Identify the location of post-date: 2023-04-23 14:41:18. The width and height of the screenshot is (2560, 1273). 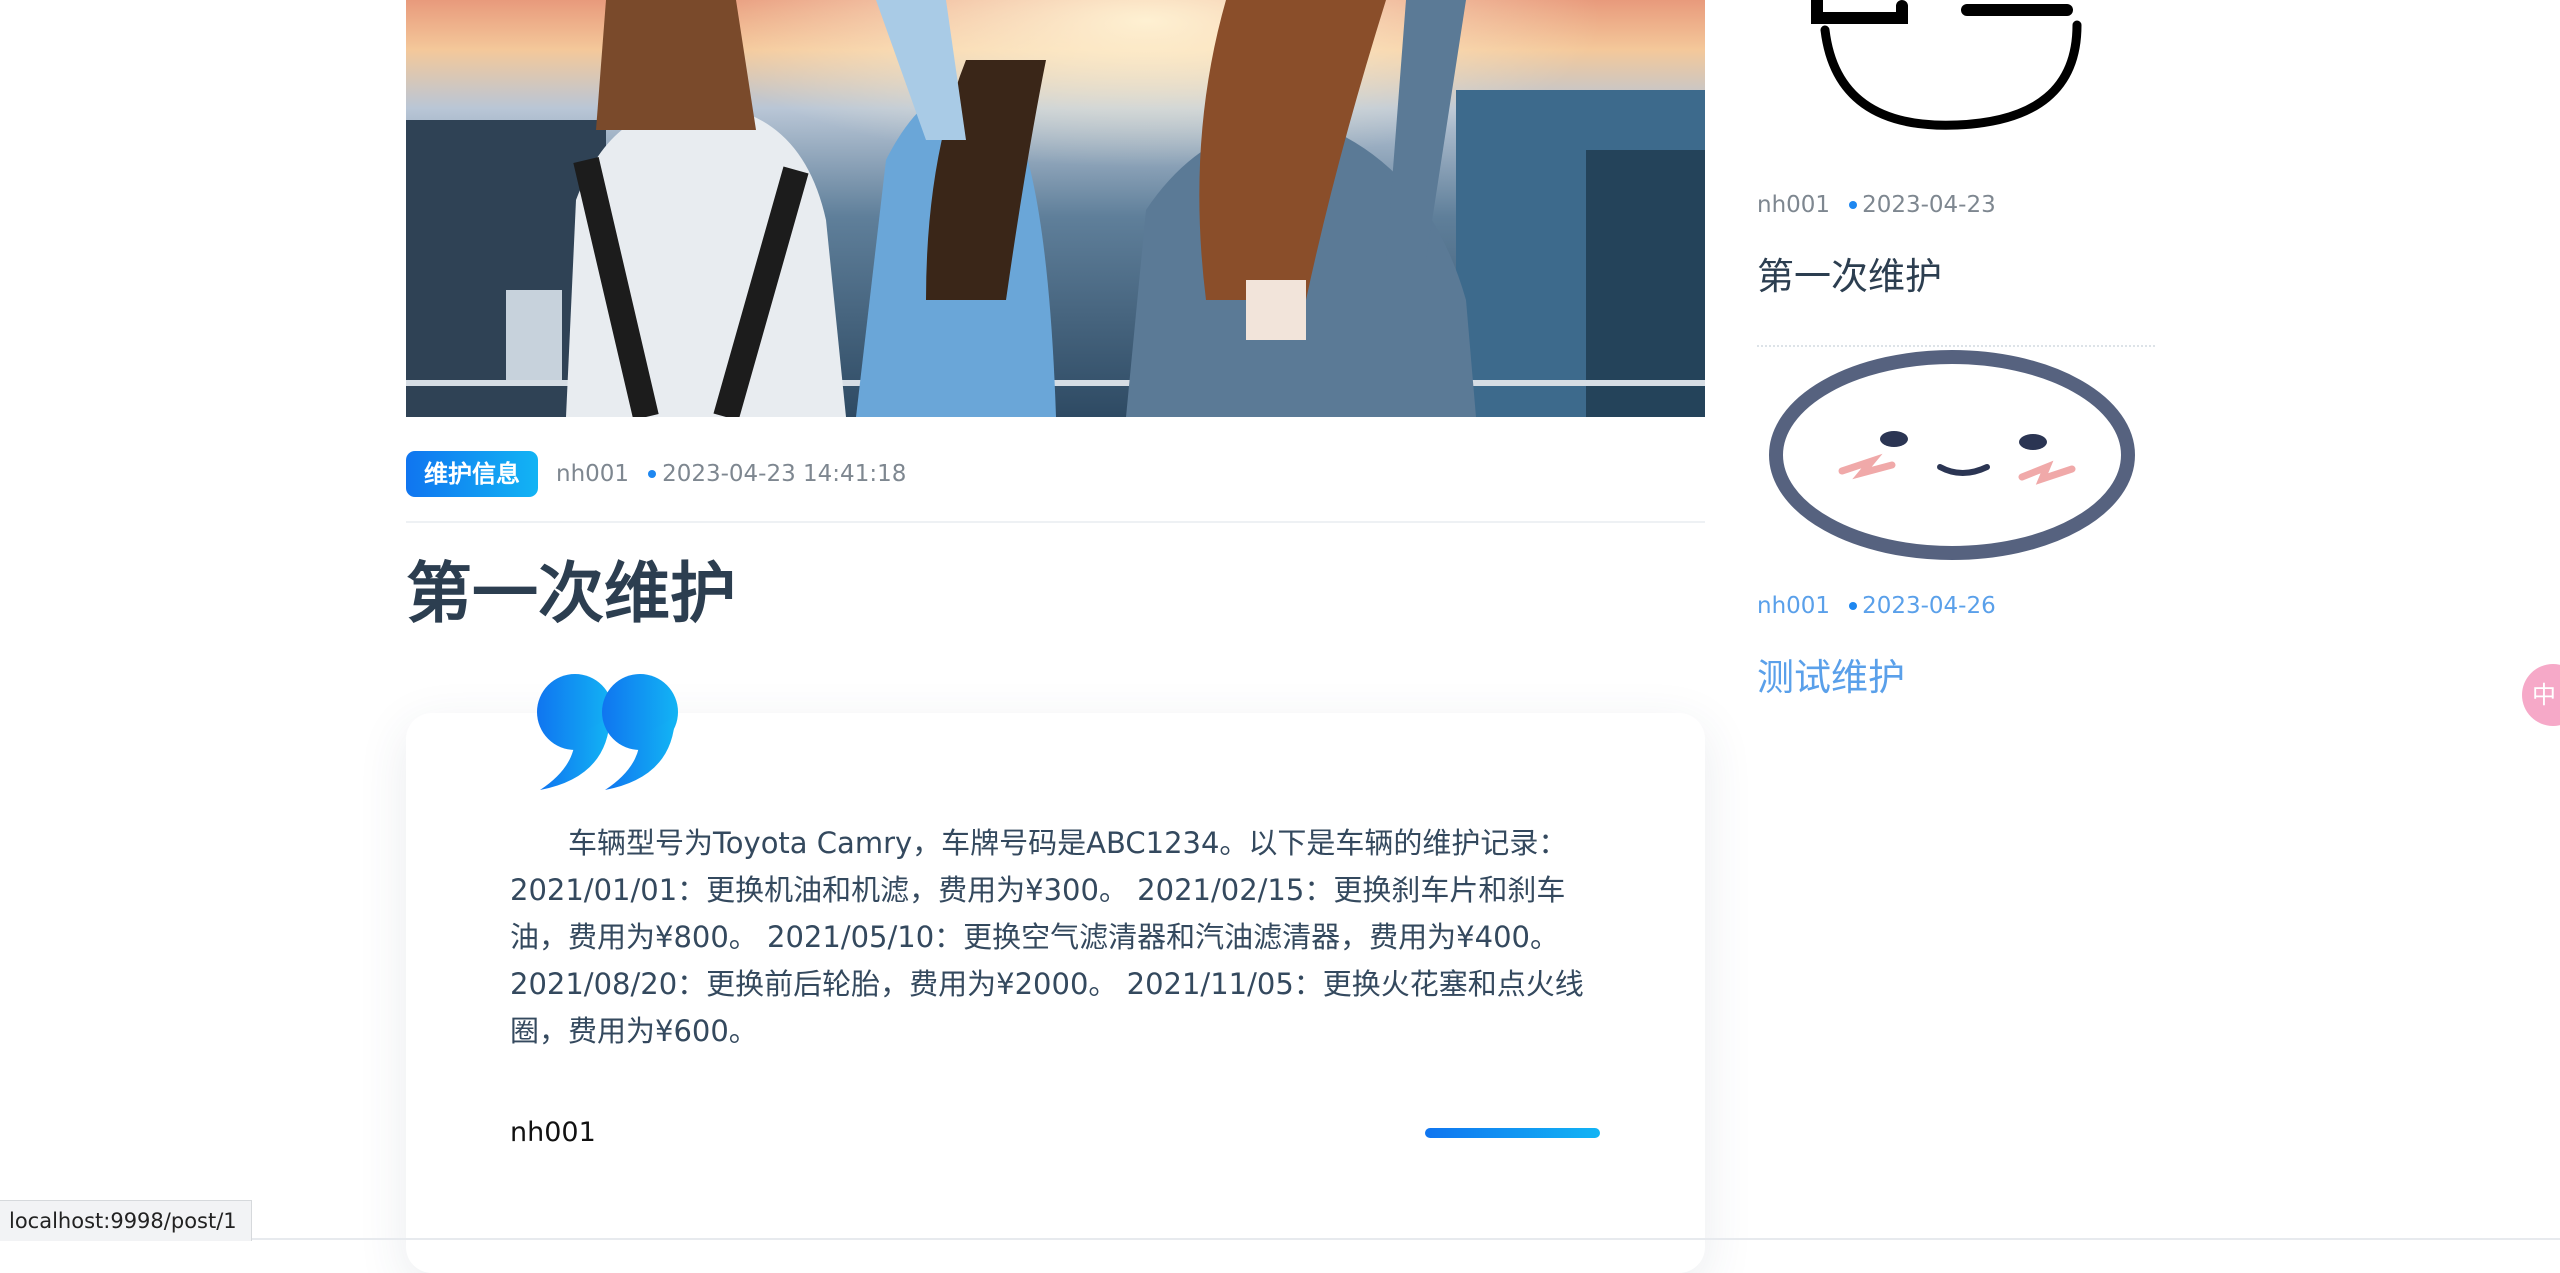
(784, 474).